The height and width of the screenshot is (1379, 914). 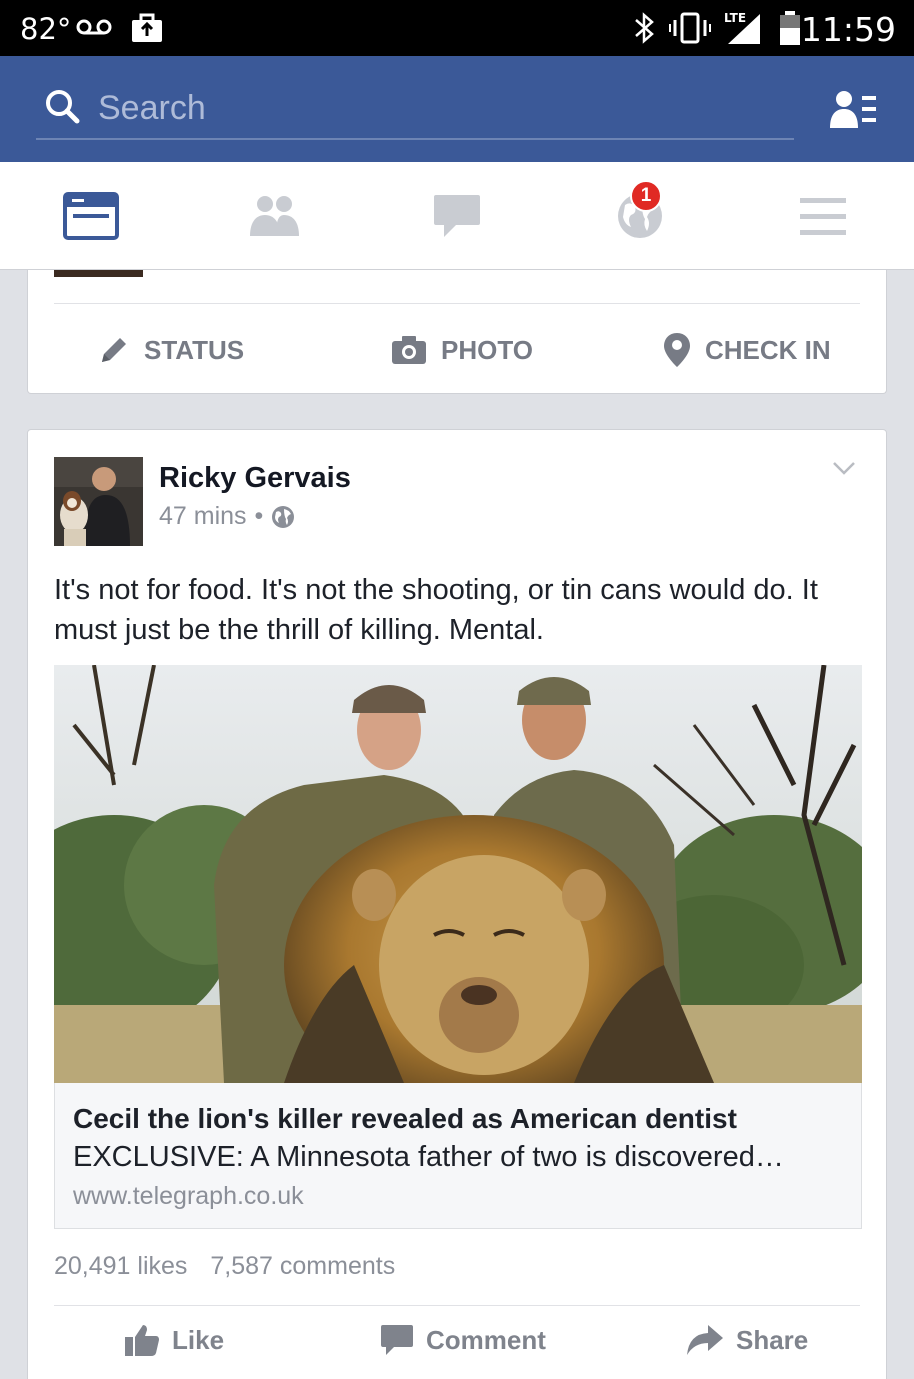 What do you see at coordinates (457, 1305) in the screenshot?
I see `post-divider` at bounding box center [457, 1305].